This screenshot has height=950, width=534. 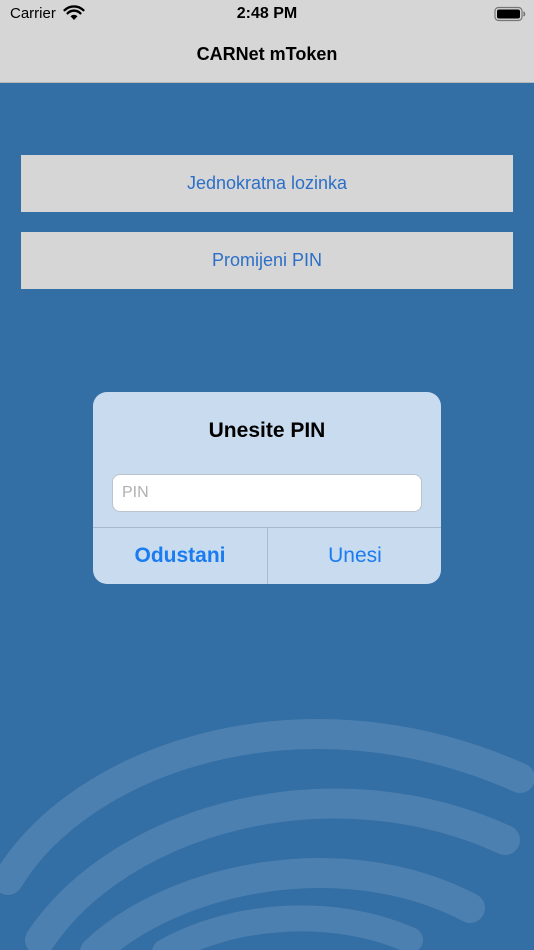 I want to click on one-time-password-button: Jednokratna lozinka, so click(x=267, y=183).